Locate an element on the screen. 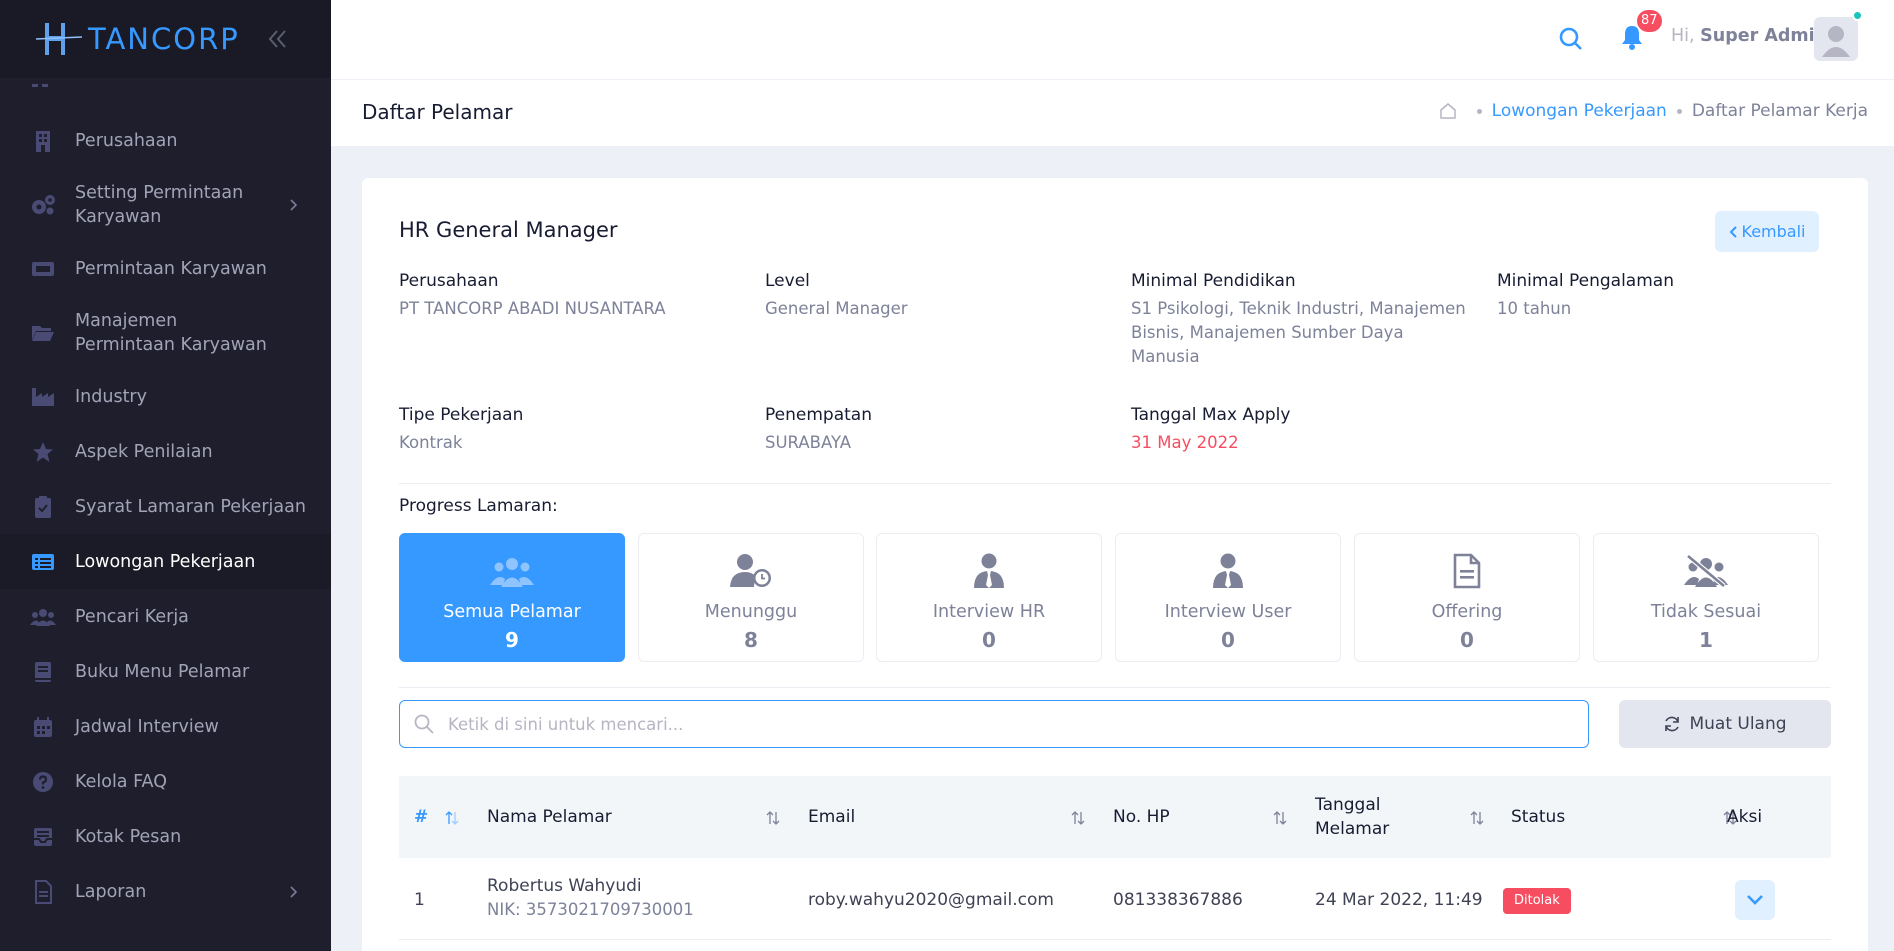  sidebar-item-label: Syarat Lamaran Pekerjaan is located at coordinates (190, 506).